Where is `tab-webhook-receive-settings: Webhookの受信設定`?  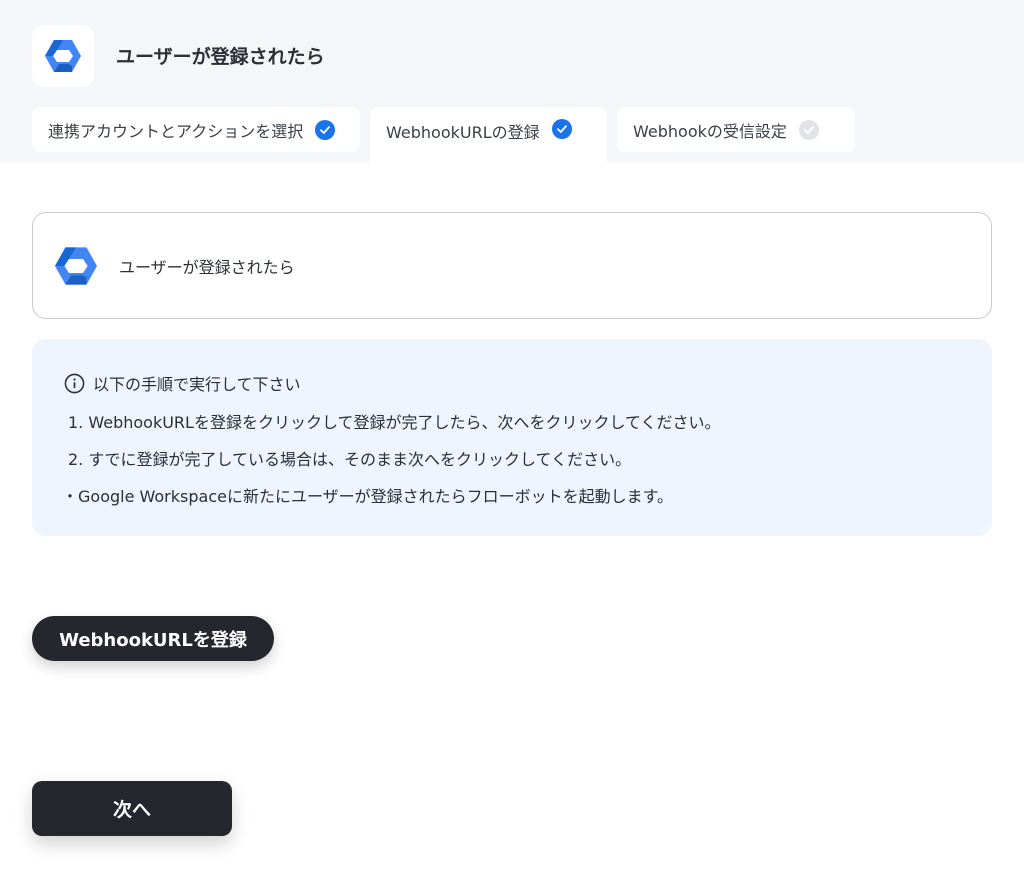 tab-webhook-receive-settings: Webhookの受信設定 is located at coordinates (736, 129).